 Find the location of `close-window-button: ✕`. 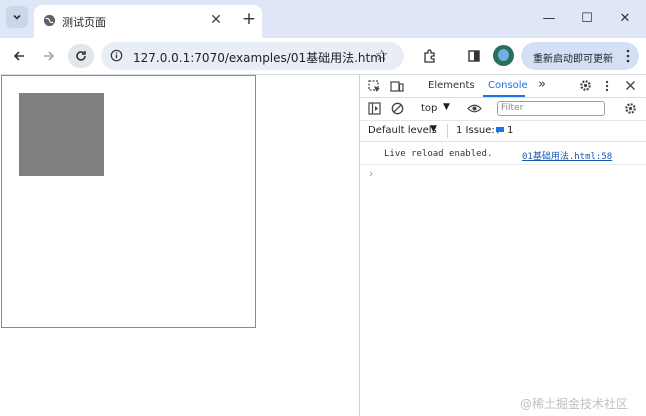

close-window-button: ✕ is located at coordinates (625, 18).